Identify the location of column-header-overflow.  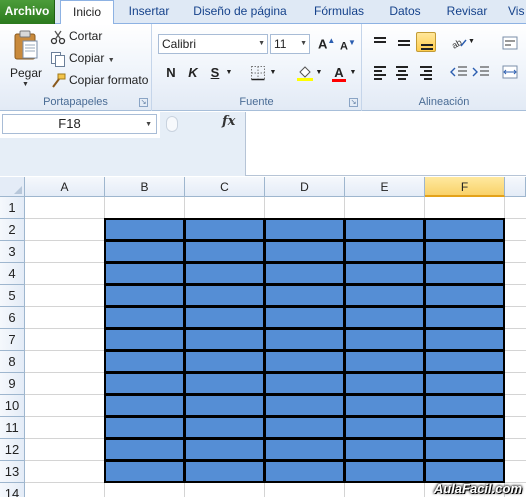
(515, 187).